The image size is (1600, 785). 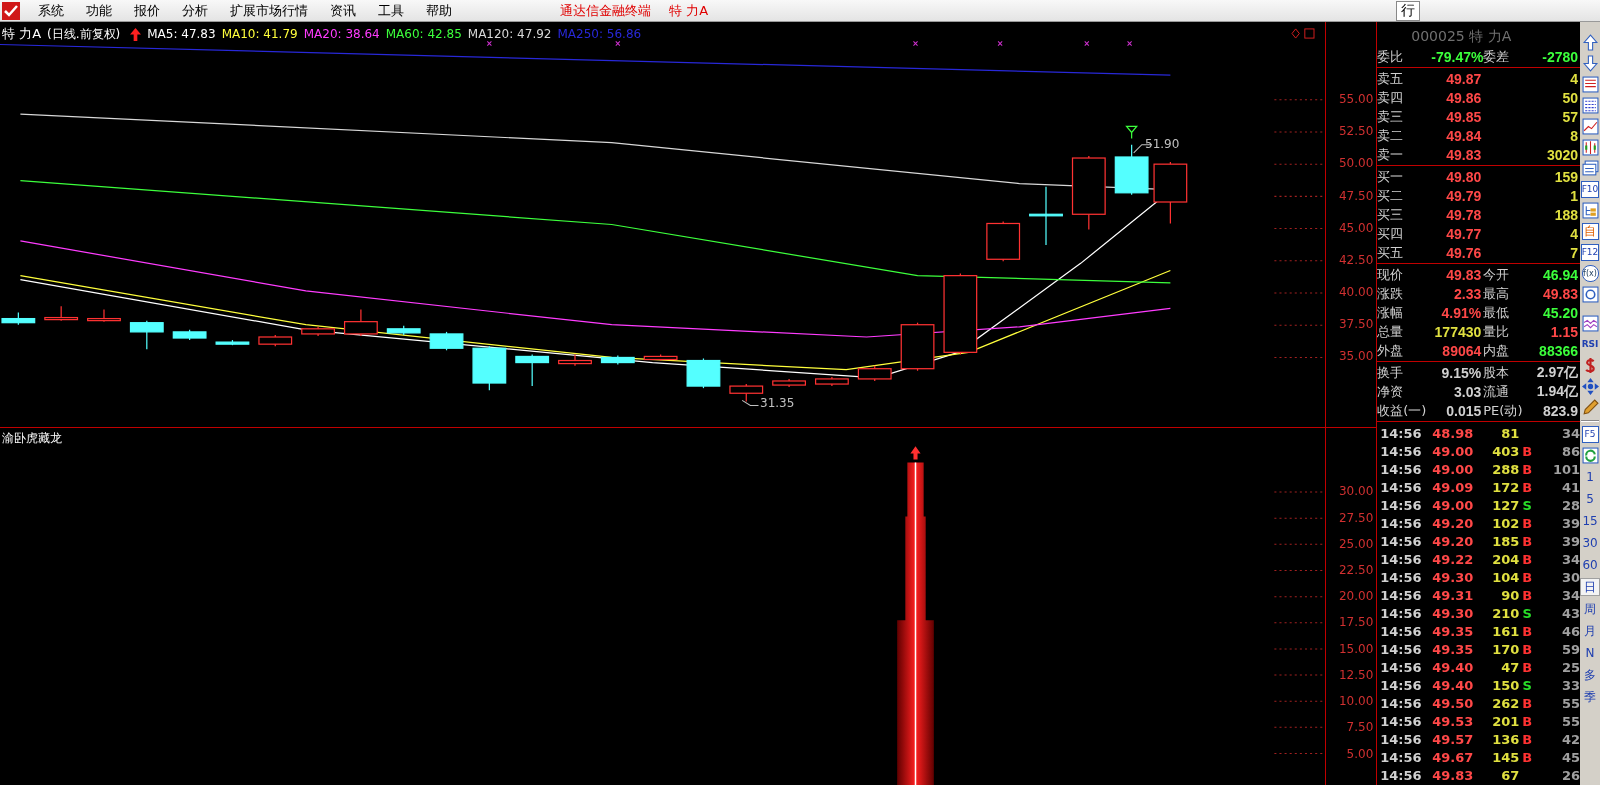 What do you see at coordinates (1356, 324) in the screenshot?
I see `axis-tick-label: 37.50` at bounding box center [1356, 324].